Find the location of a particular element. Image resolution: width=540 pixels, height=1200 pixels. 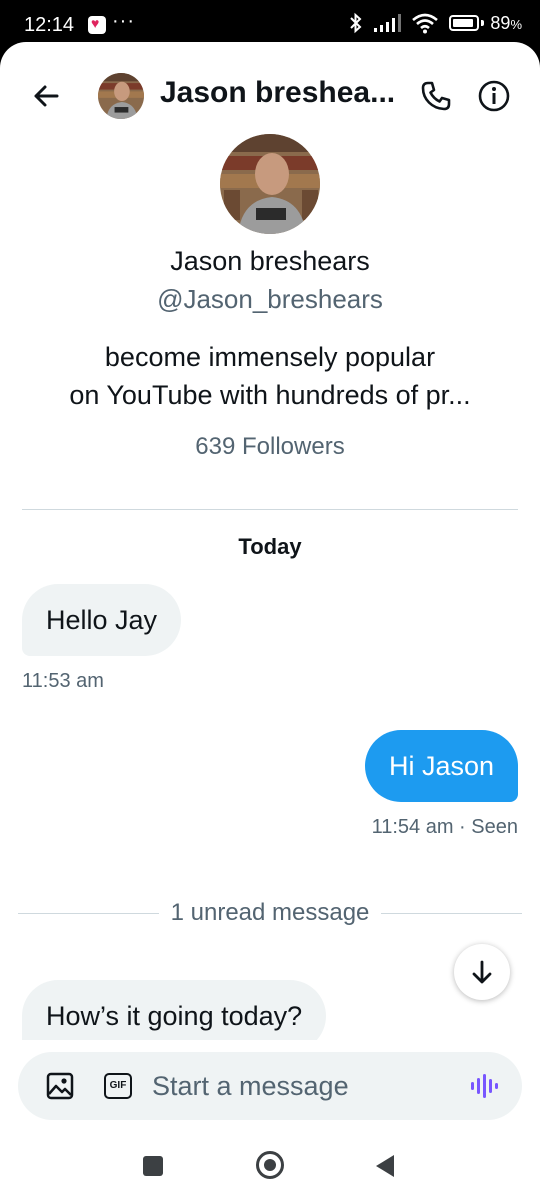

call-button is located at coordinates (436, 96).